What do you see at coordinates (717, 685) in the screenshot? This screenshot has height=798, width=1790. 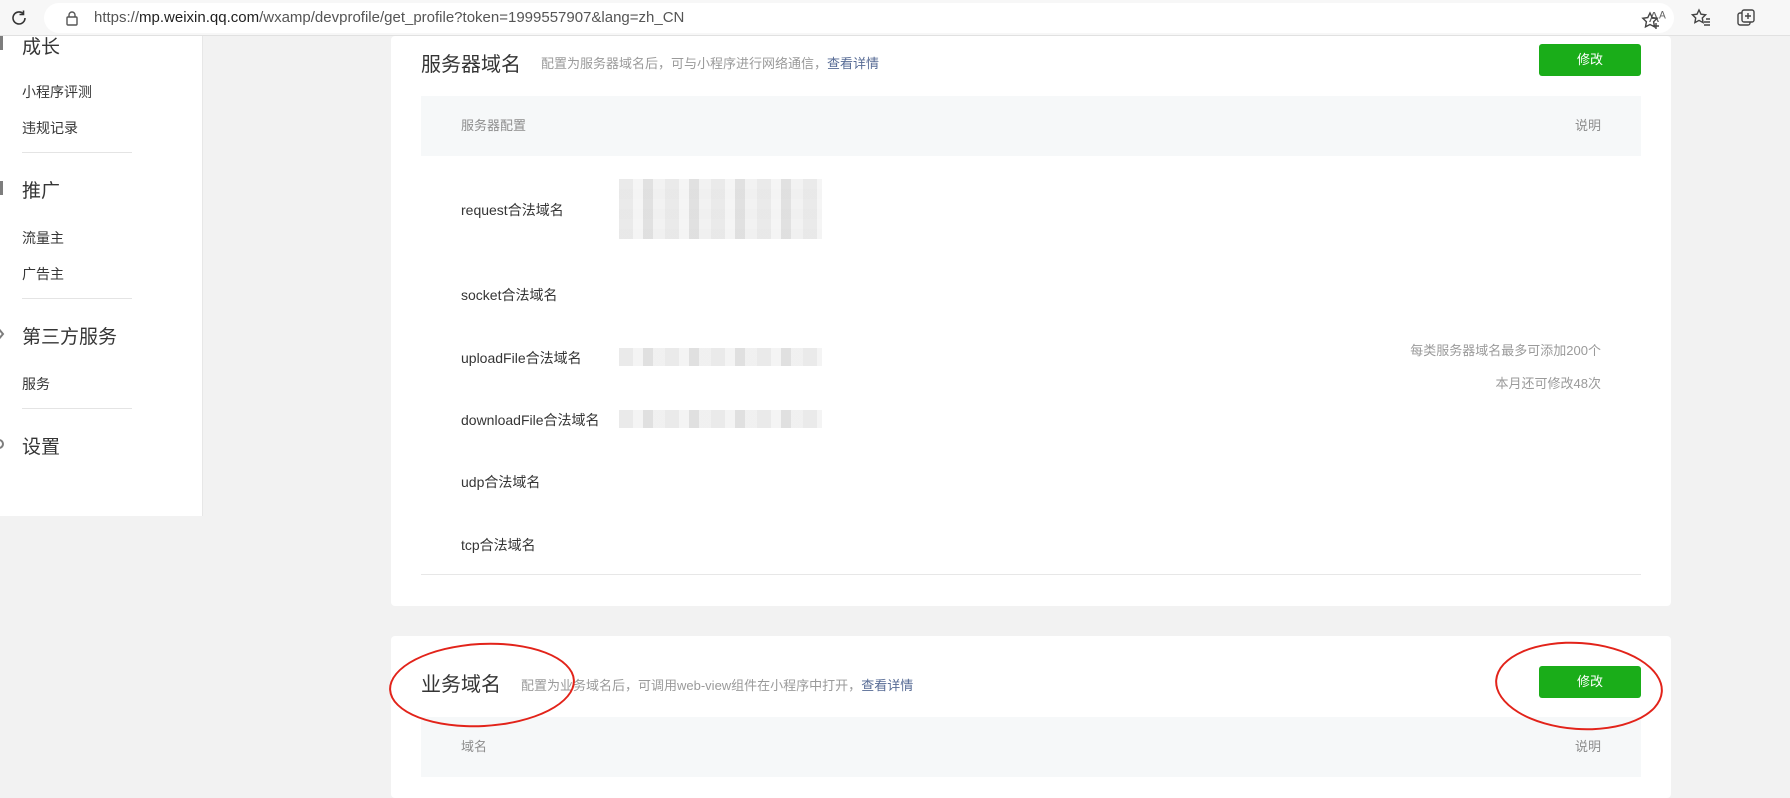 I see `business-domain-desc: 配置为业务域名后，可调用web-view组件在小程序中打开，查看详情` at bounding box center [717, 685].